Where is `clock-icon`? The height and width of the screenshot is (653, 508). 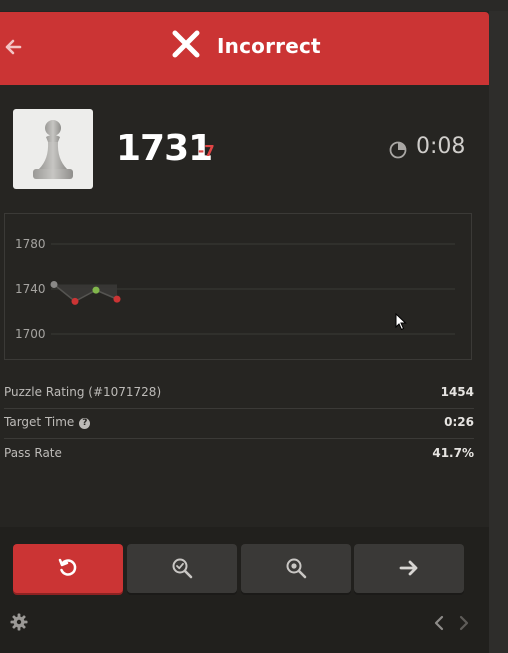
clock-icon is located at coordinates (398, 150).